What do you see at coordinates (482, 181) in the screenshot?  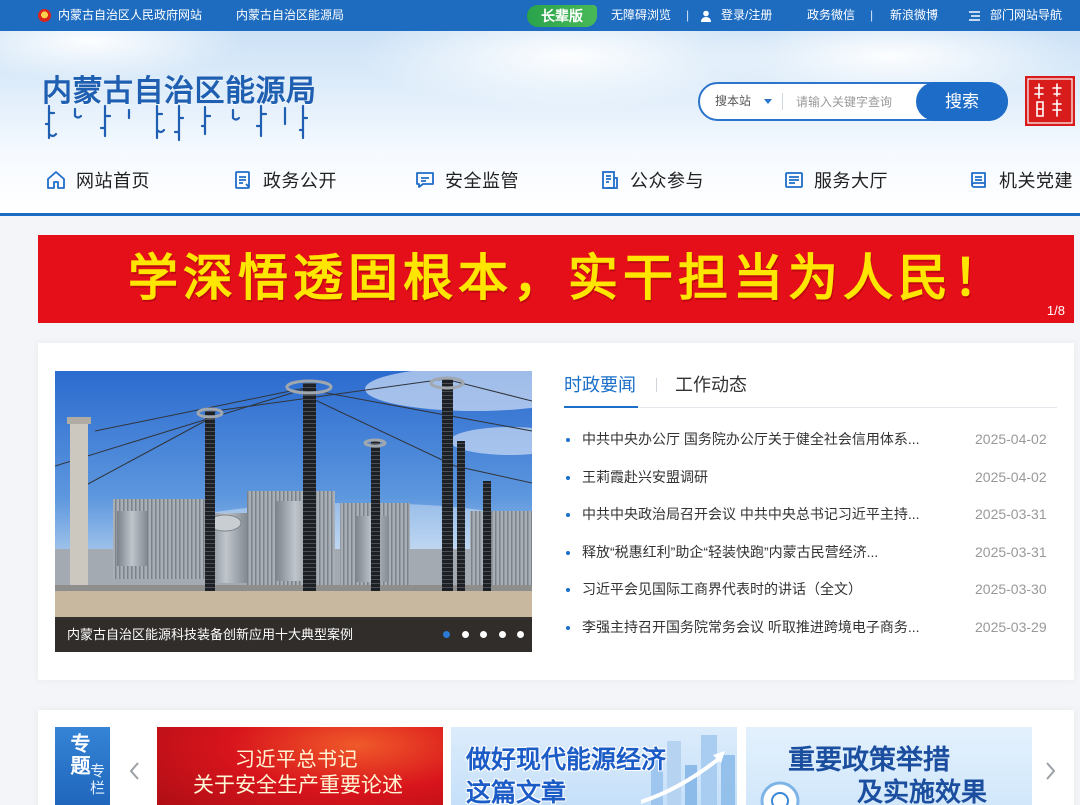 I see `nav-item-label: 安全监管` at bounding box center [482, 181].